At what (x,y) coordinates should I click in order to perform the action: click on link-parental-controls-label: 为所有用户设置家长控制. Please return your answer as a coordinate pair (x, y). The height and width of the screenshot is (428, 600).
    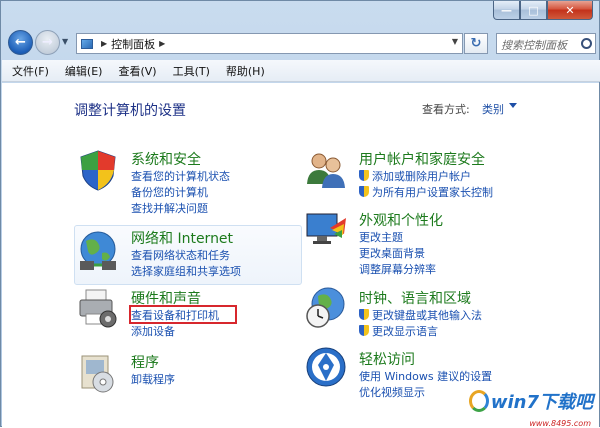
    Looking at the image, I should click on (432, 192).